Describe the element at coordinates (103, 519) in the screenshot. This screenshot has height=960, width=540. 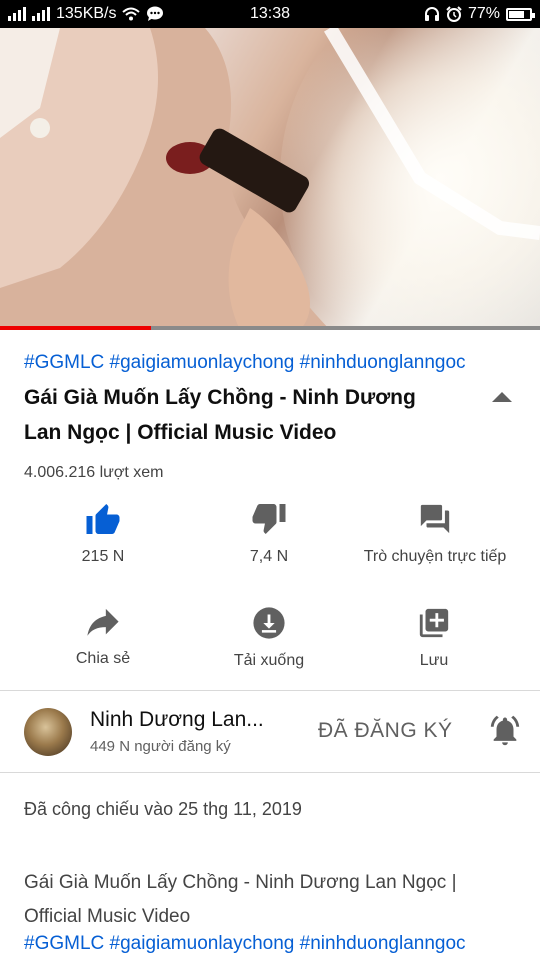
I see `thumbs-up-icon` at that location.